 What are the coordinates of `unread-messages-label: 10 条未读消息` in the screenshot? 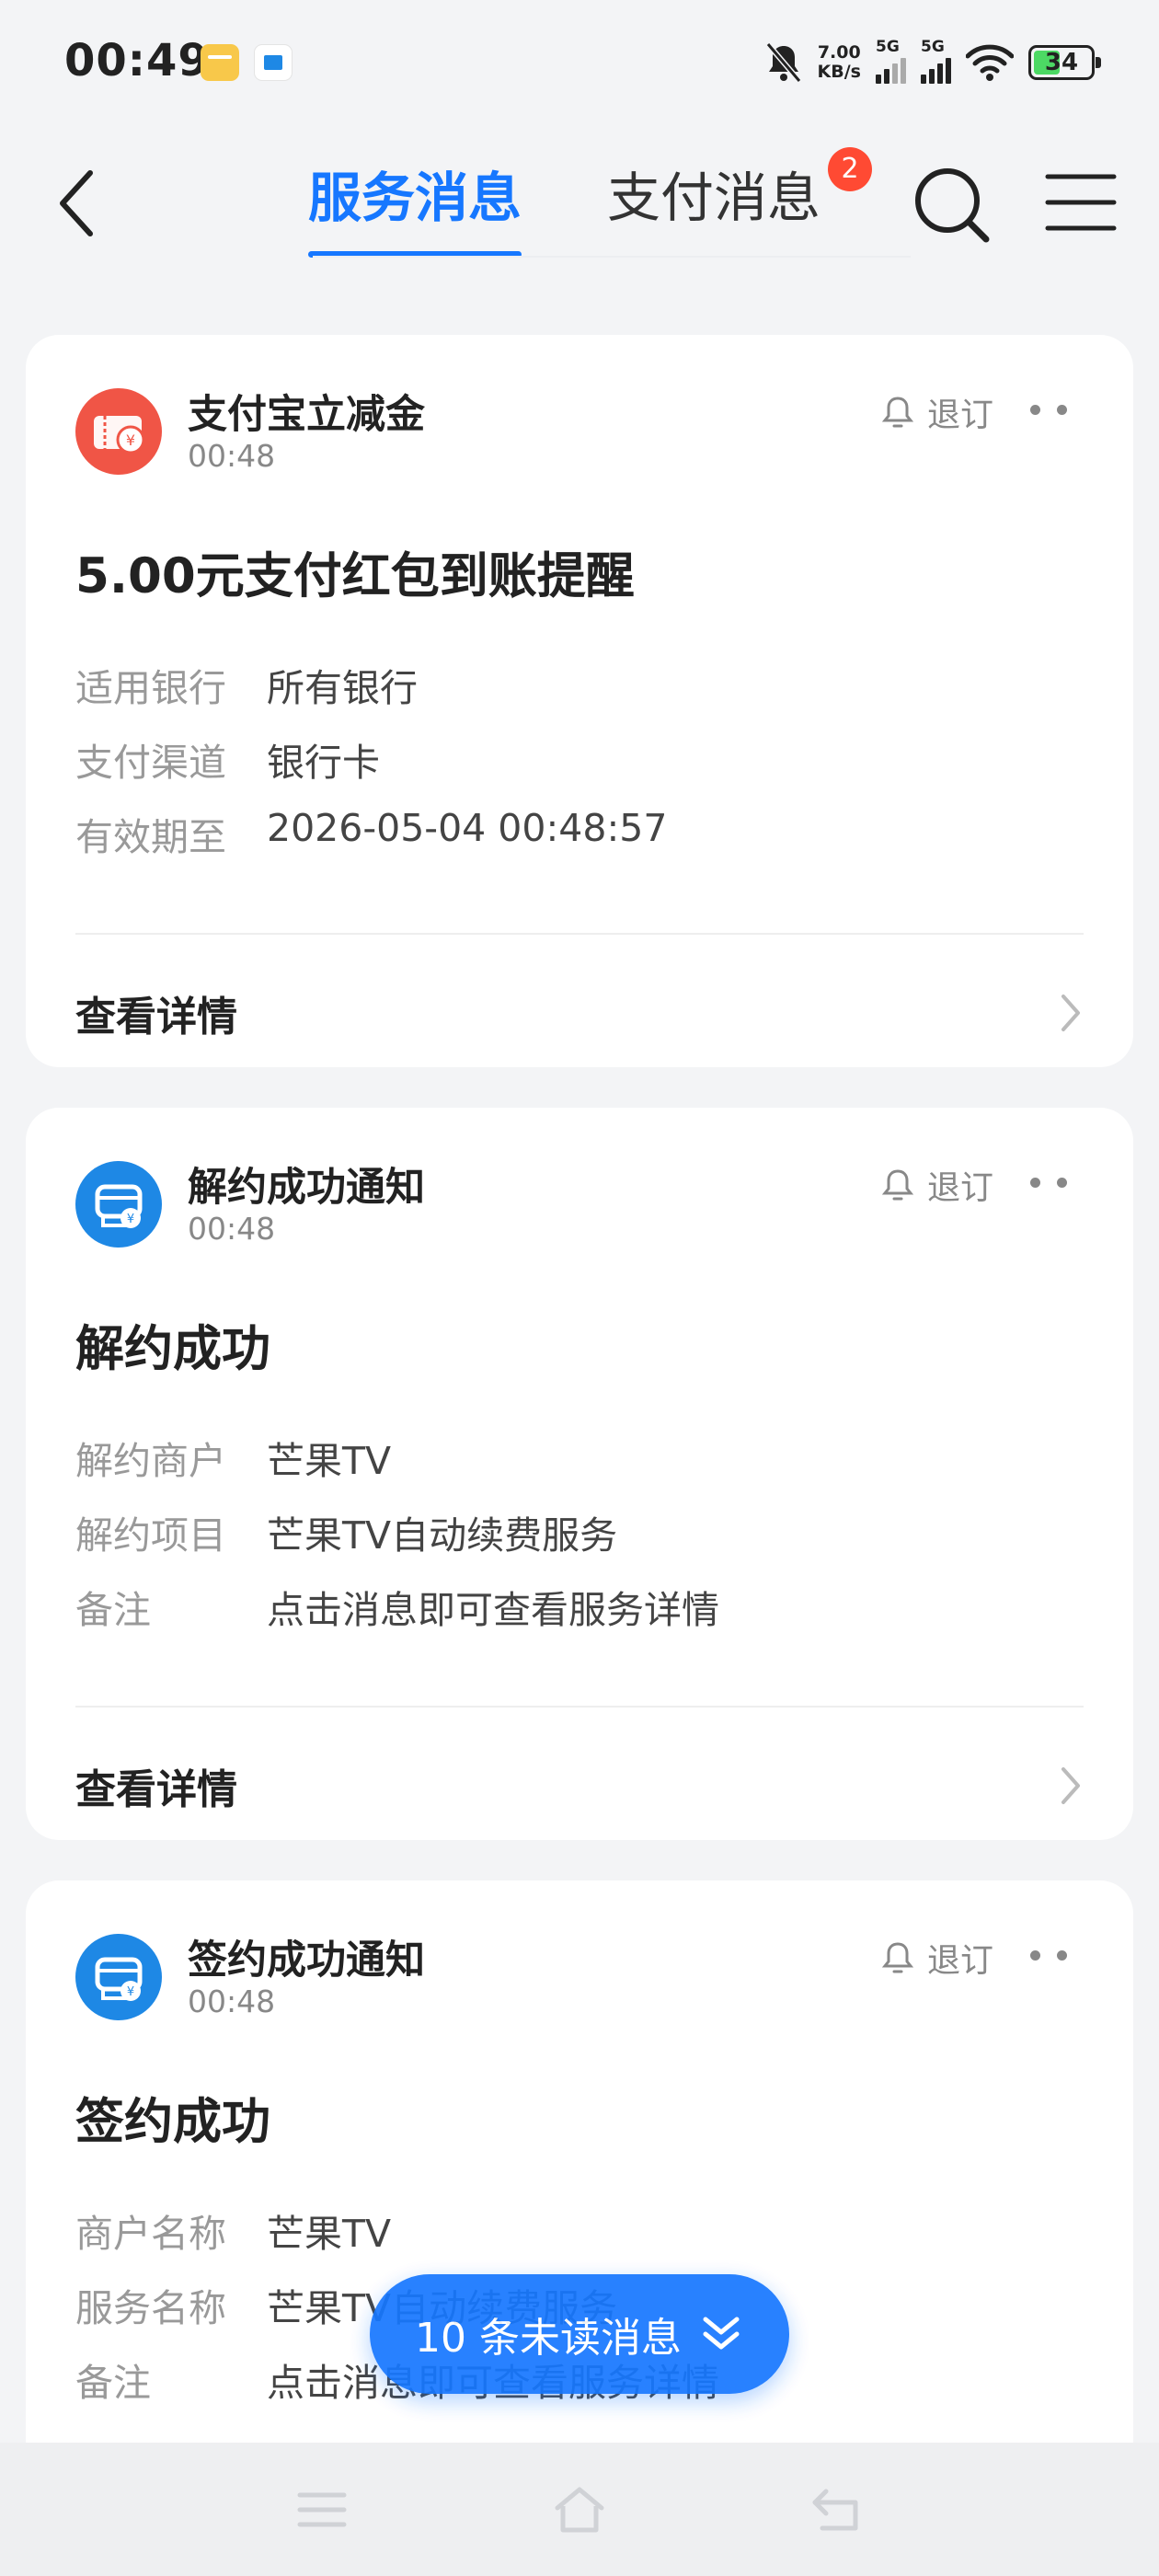 It's located at (548, 2338).